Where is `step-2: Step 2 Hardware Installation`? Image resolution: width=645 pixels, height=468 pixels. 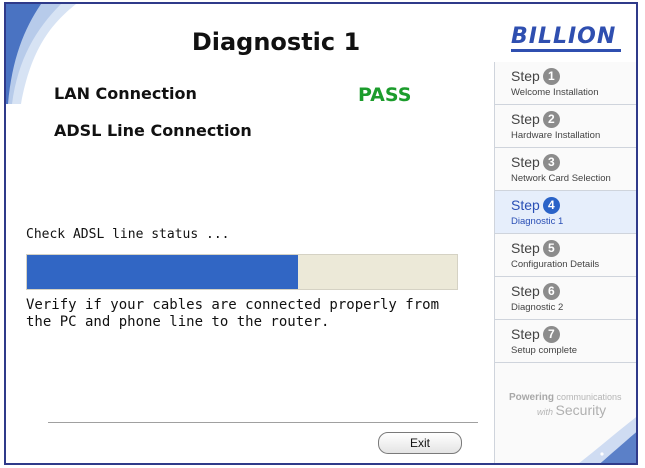
step-2: Step 2 Hardware Installation is located at coordinates (565, 126).